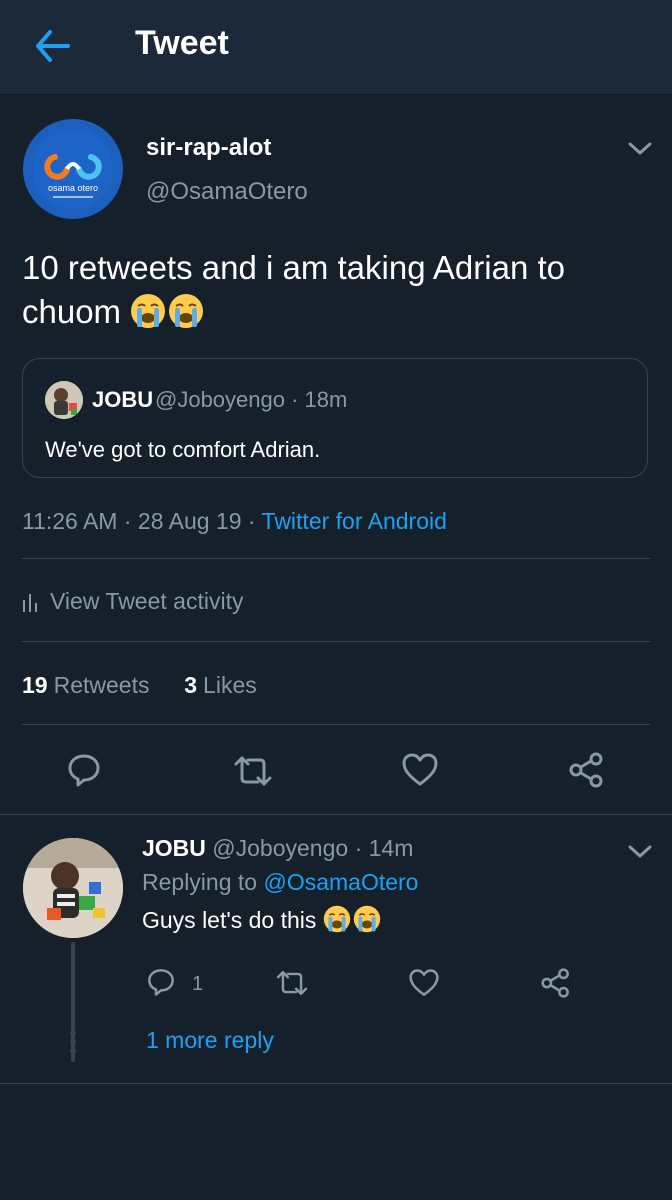 Image resolution: width=672 pixels, height=1200 pixels. I want to click on tweet-text-line1: 10 retweets and i am taking Adrian to, so click(293, 267).